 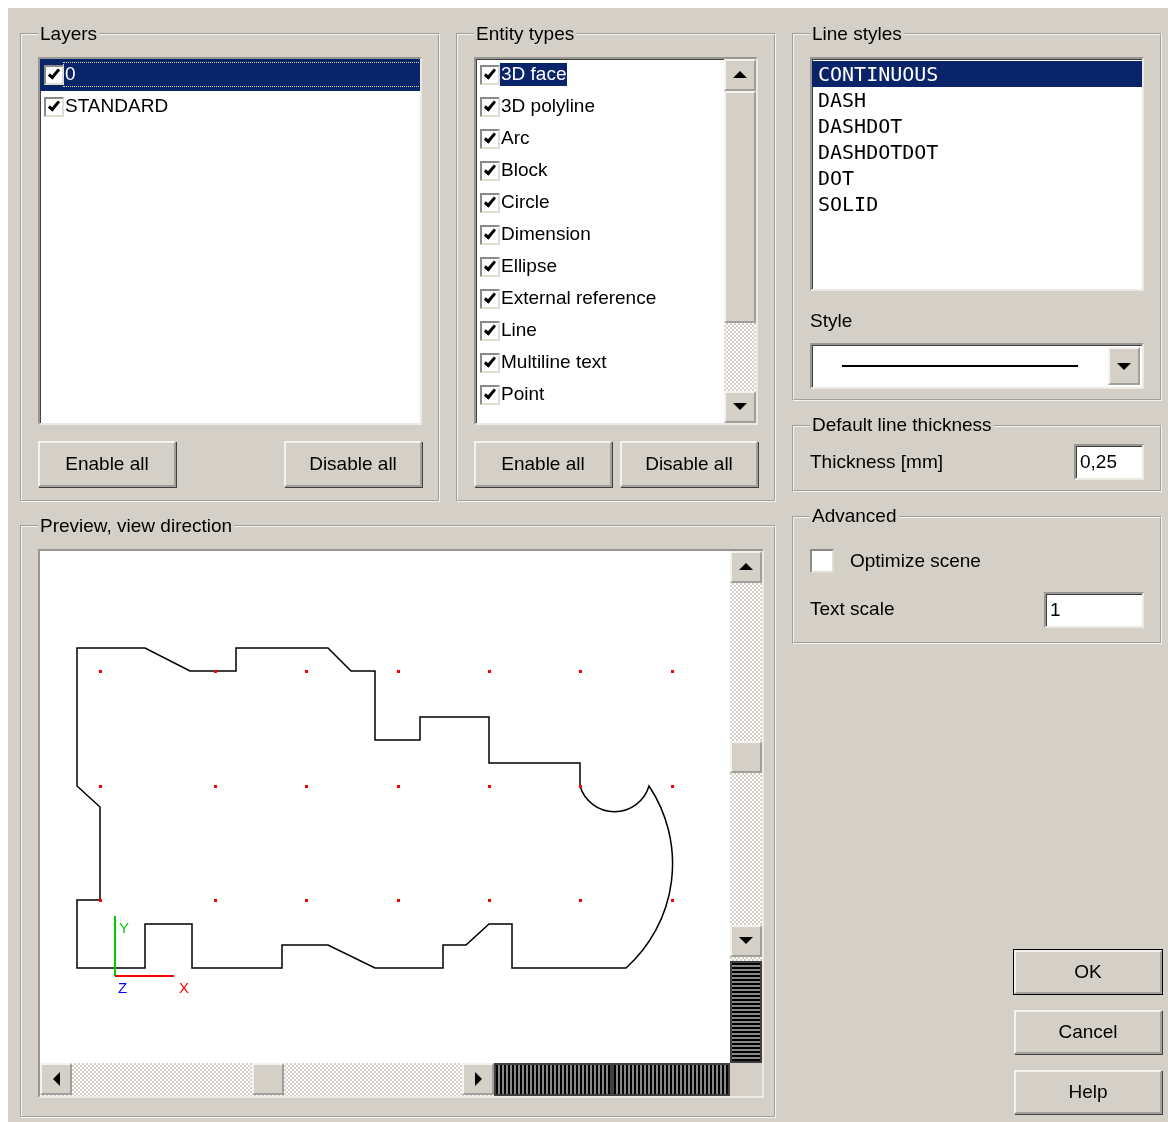 What do you see at coordinates (600, 202) in the screenshot?
I see `list-item: Circle` at bounding box center [600, 202].